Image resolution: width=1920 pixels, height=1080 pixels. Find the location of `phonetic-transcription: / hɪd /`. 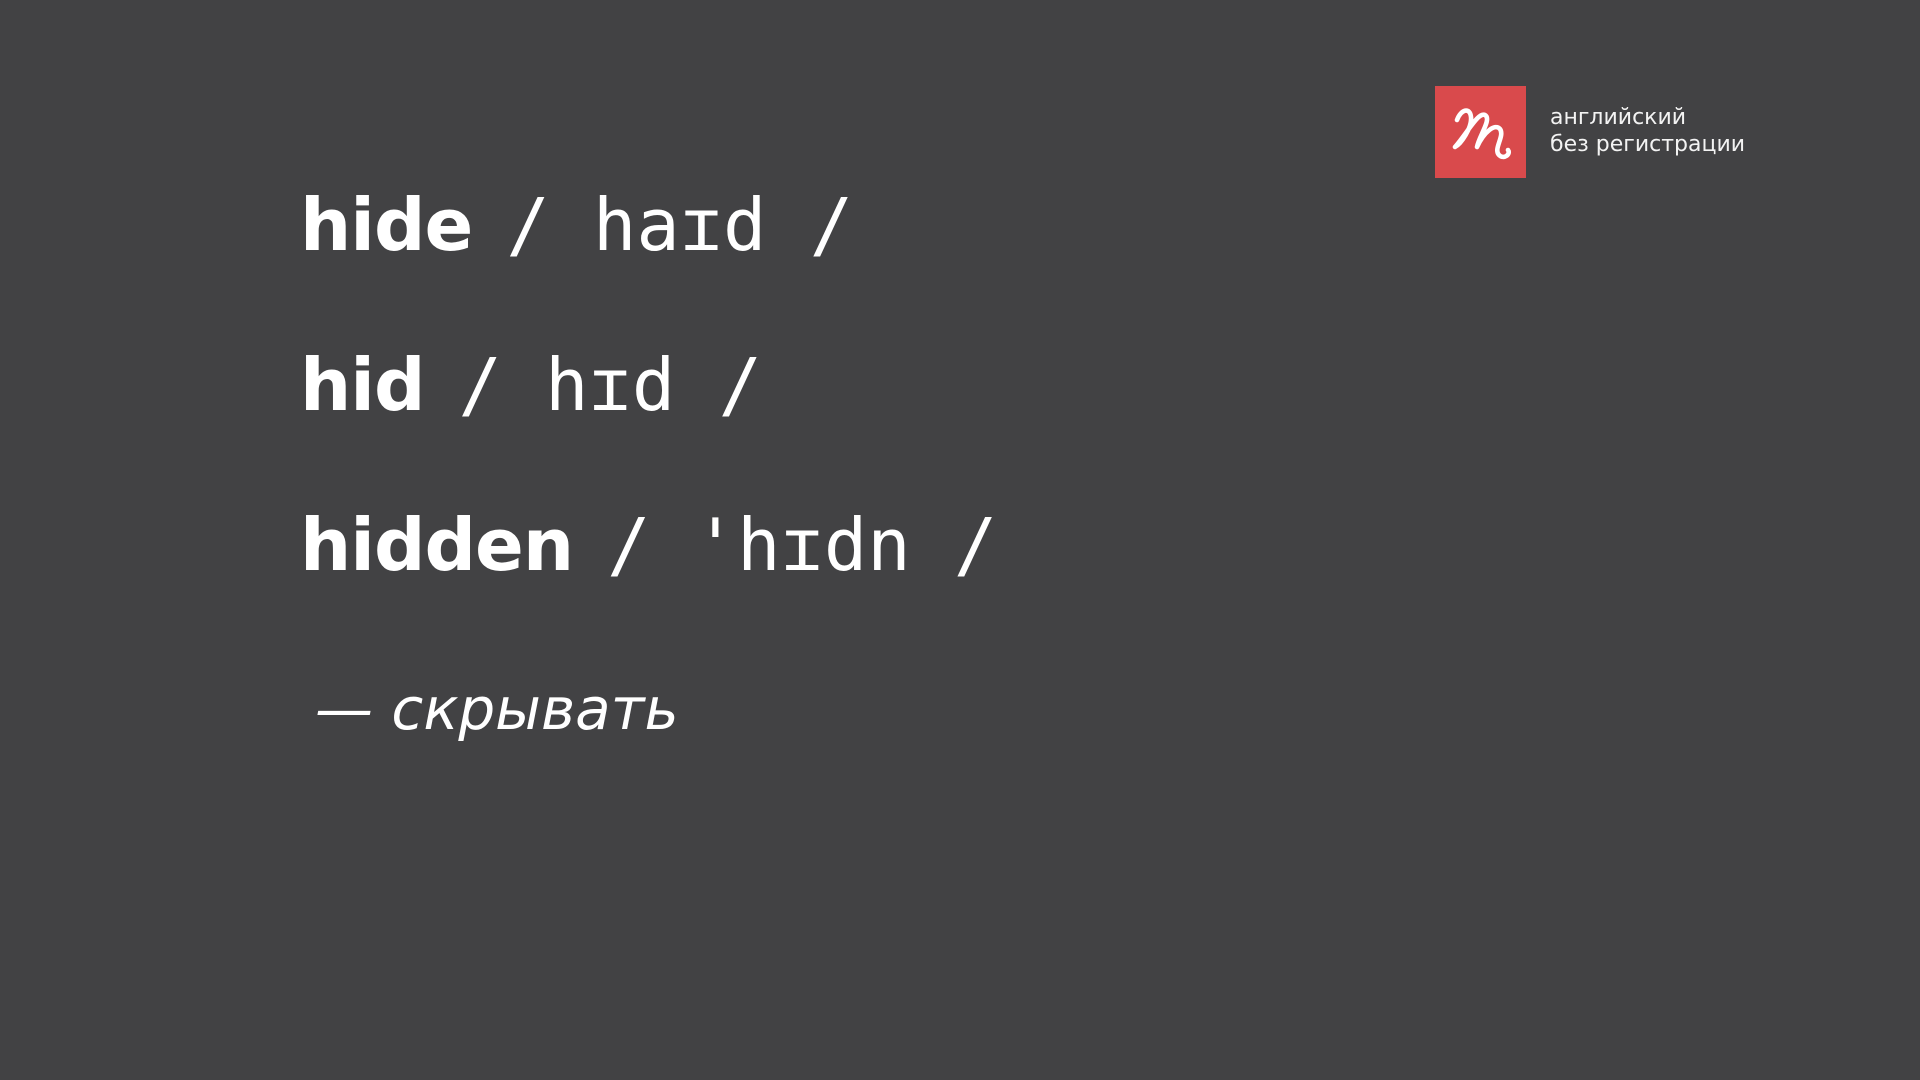

phonetic-transcription: / hɪd / is located at coordinates (610, 385).